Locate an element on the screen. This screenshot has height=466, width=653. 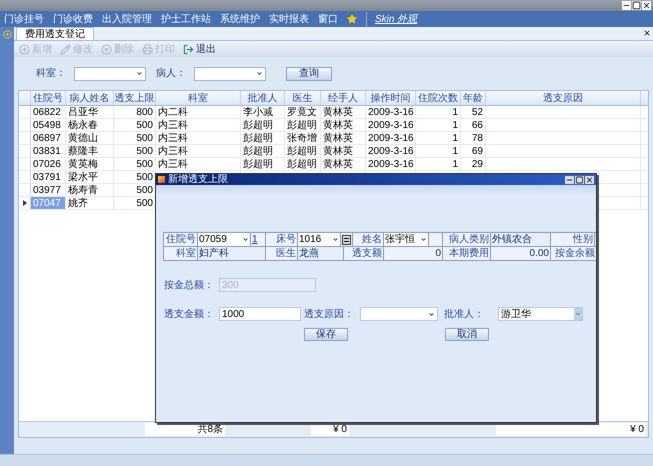
dropdown-field: 张宇恒 is located at coordinates (406, 239).